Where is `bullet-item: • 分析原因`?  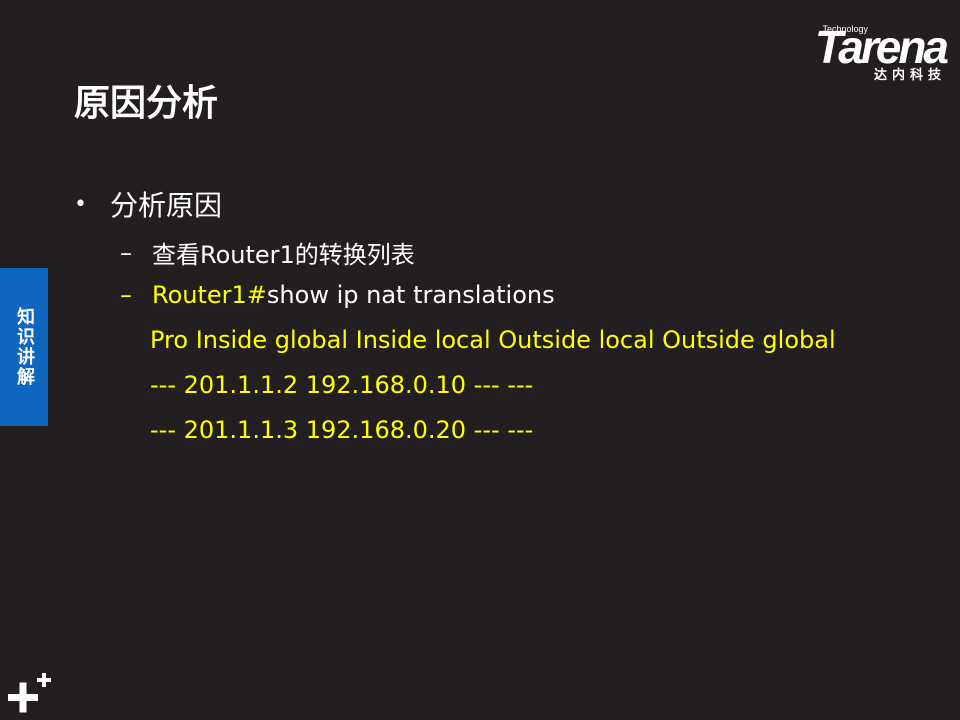 bullet-item: • 分析原因 is located at coordinates (148, 204).